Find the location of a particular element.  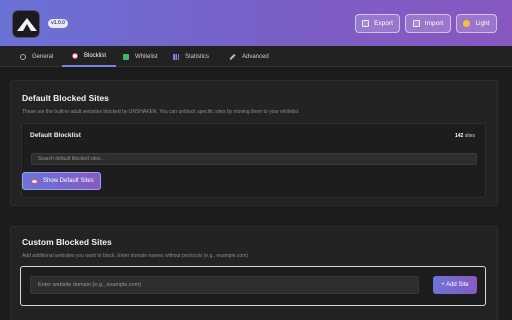

show-default-sites-button: Show Default Sites is located at coordinates (61, 181).